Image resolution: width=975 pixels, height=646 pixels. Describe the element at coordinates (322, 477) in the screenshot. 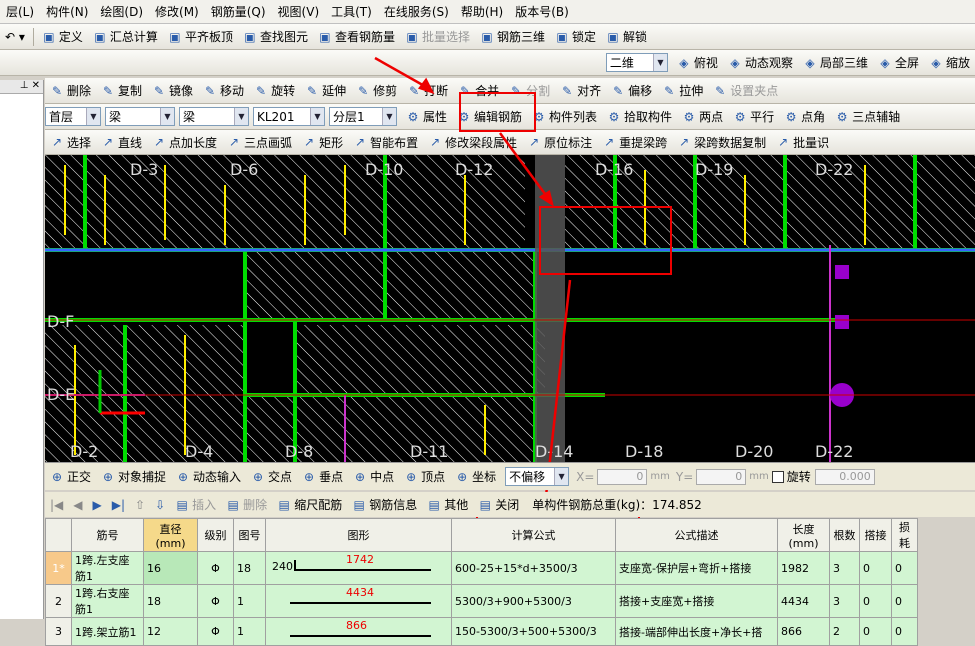

I see `snap-toggle: ⊕ 垂点` at that location.